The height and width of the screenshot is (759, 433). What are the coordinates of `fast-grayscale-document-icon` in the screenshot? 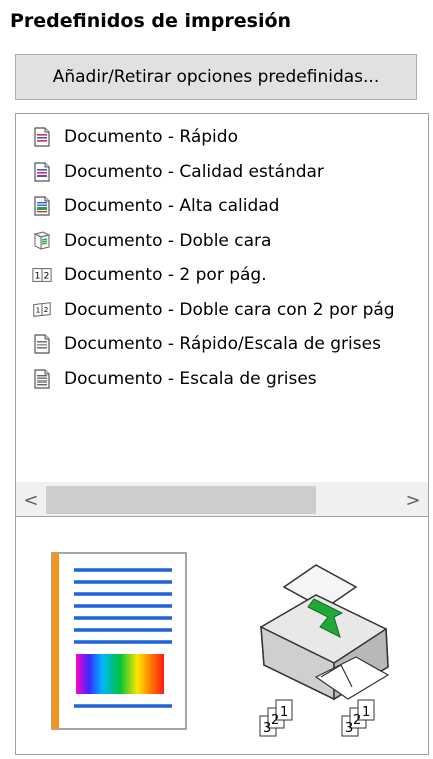 It's located at (42, 344).